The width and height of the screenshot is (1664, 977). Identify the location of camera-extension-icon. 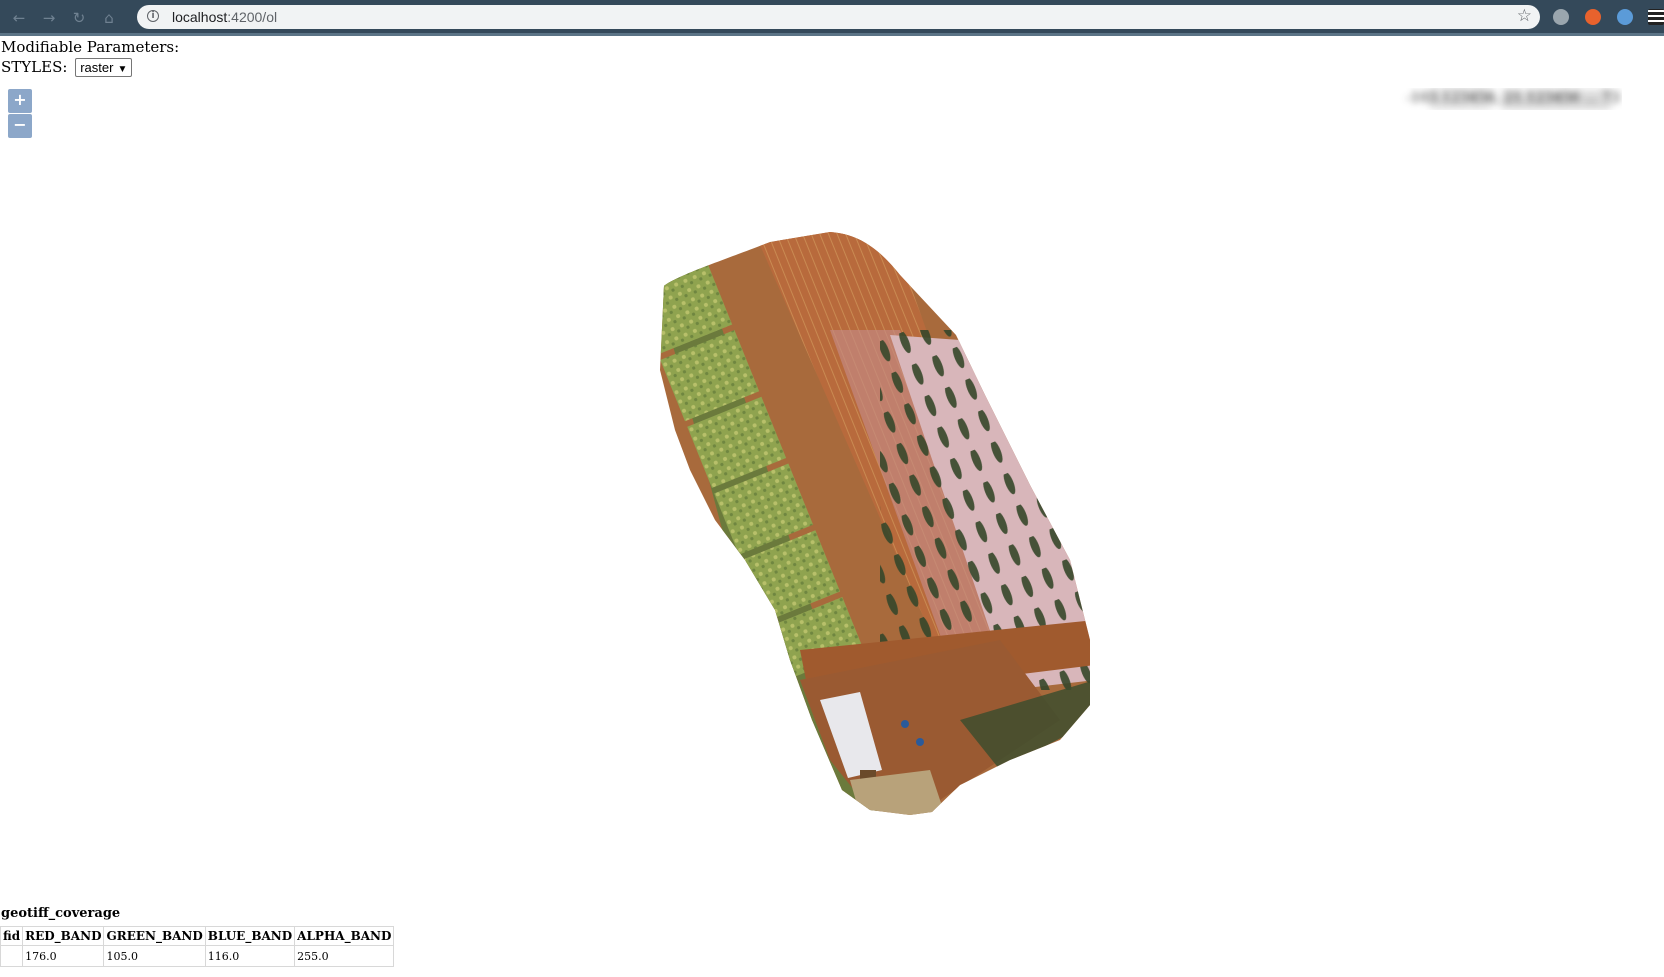
(1561, 17).